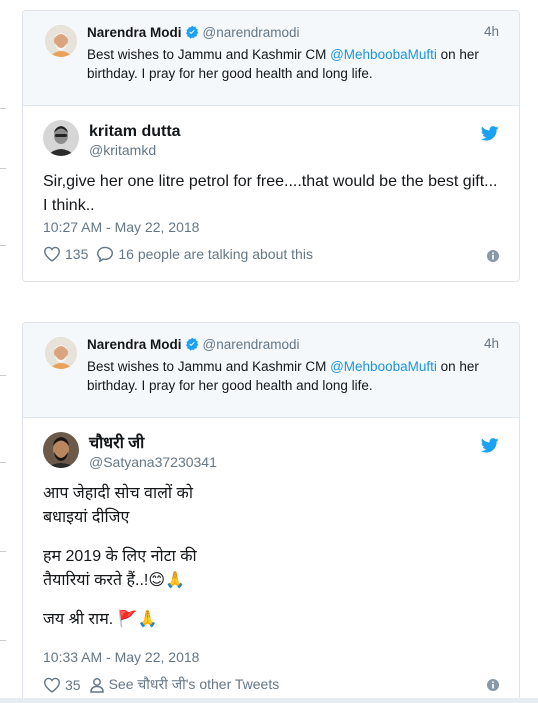  I want to click on author-name: चौधरी जी, so click(153, 443).